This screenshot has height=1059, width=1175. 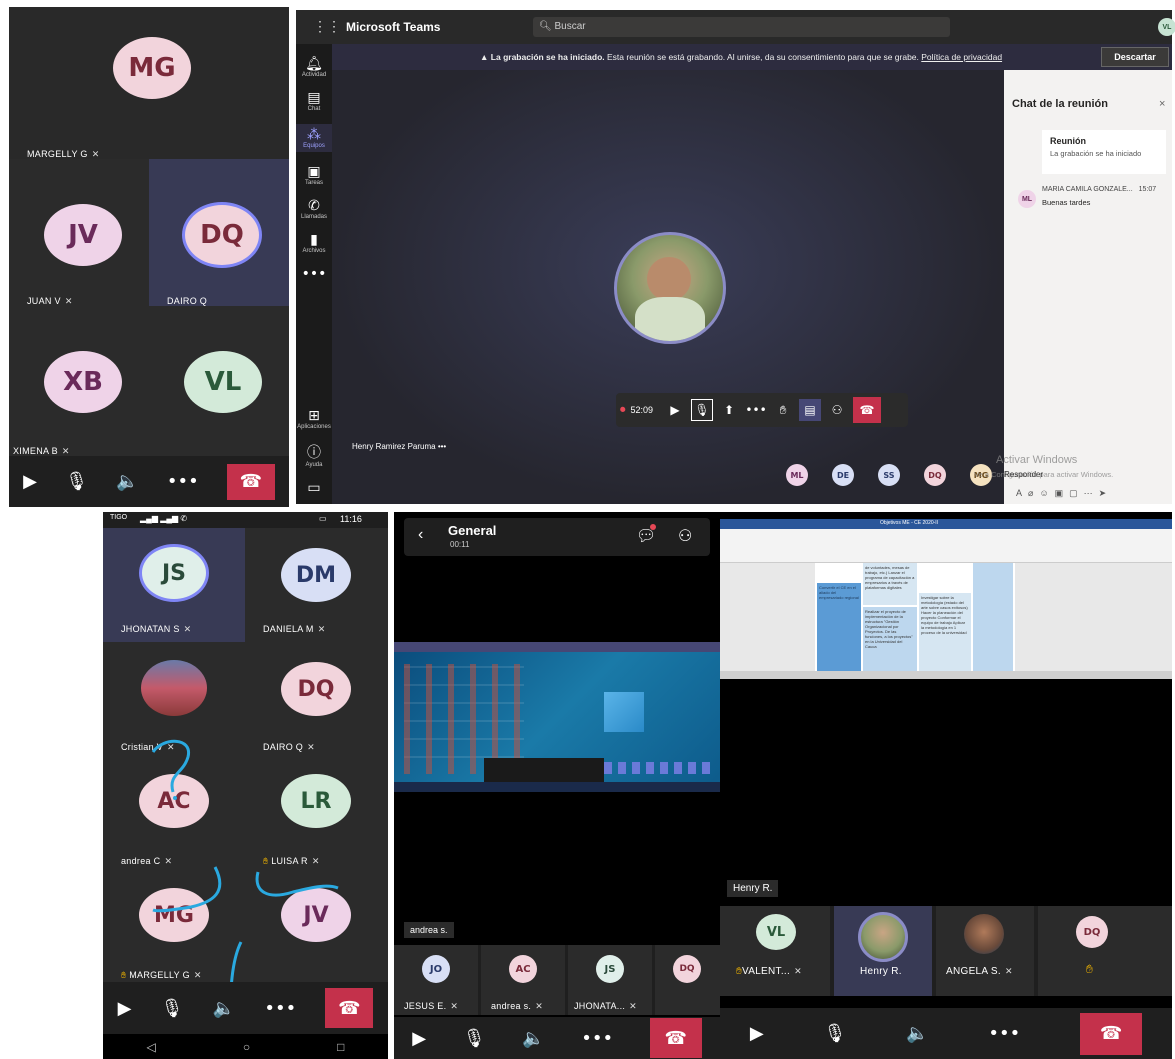 I want to click on participant-tile: DQ ✋︎, so click(x=1105, y=951).